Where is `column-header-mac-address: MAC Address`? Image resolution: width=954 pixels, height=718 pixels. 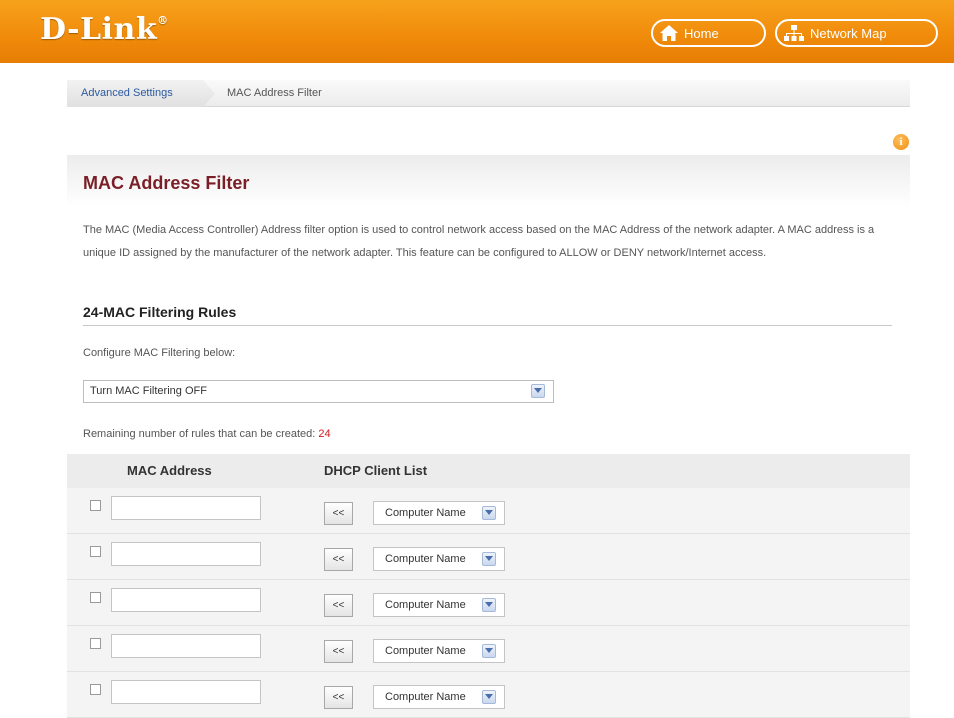 column-header-mac-address: MAC Address is located at coordinates (169, 470).